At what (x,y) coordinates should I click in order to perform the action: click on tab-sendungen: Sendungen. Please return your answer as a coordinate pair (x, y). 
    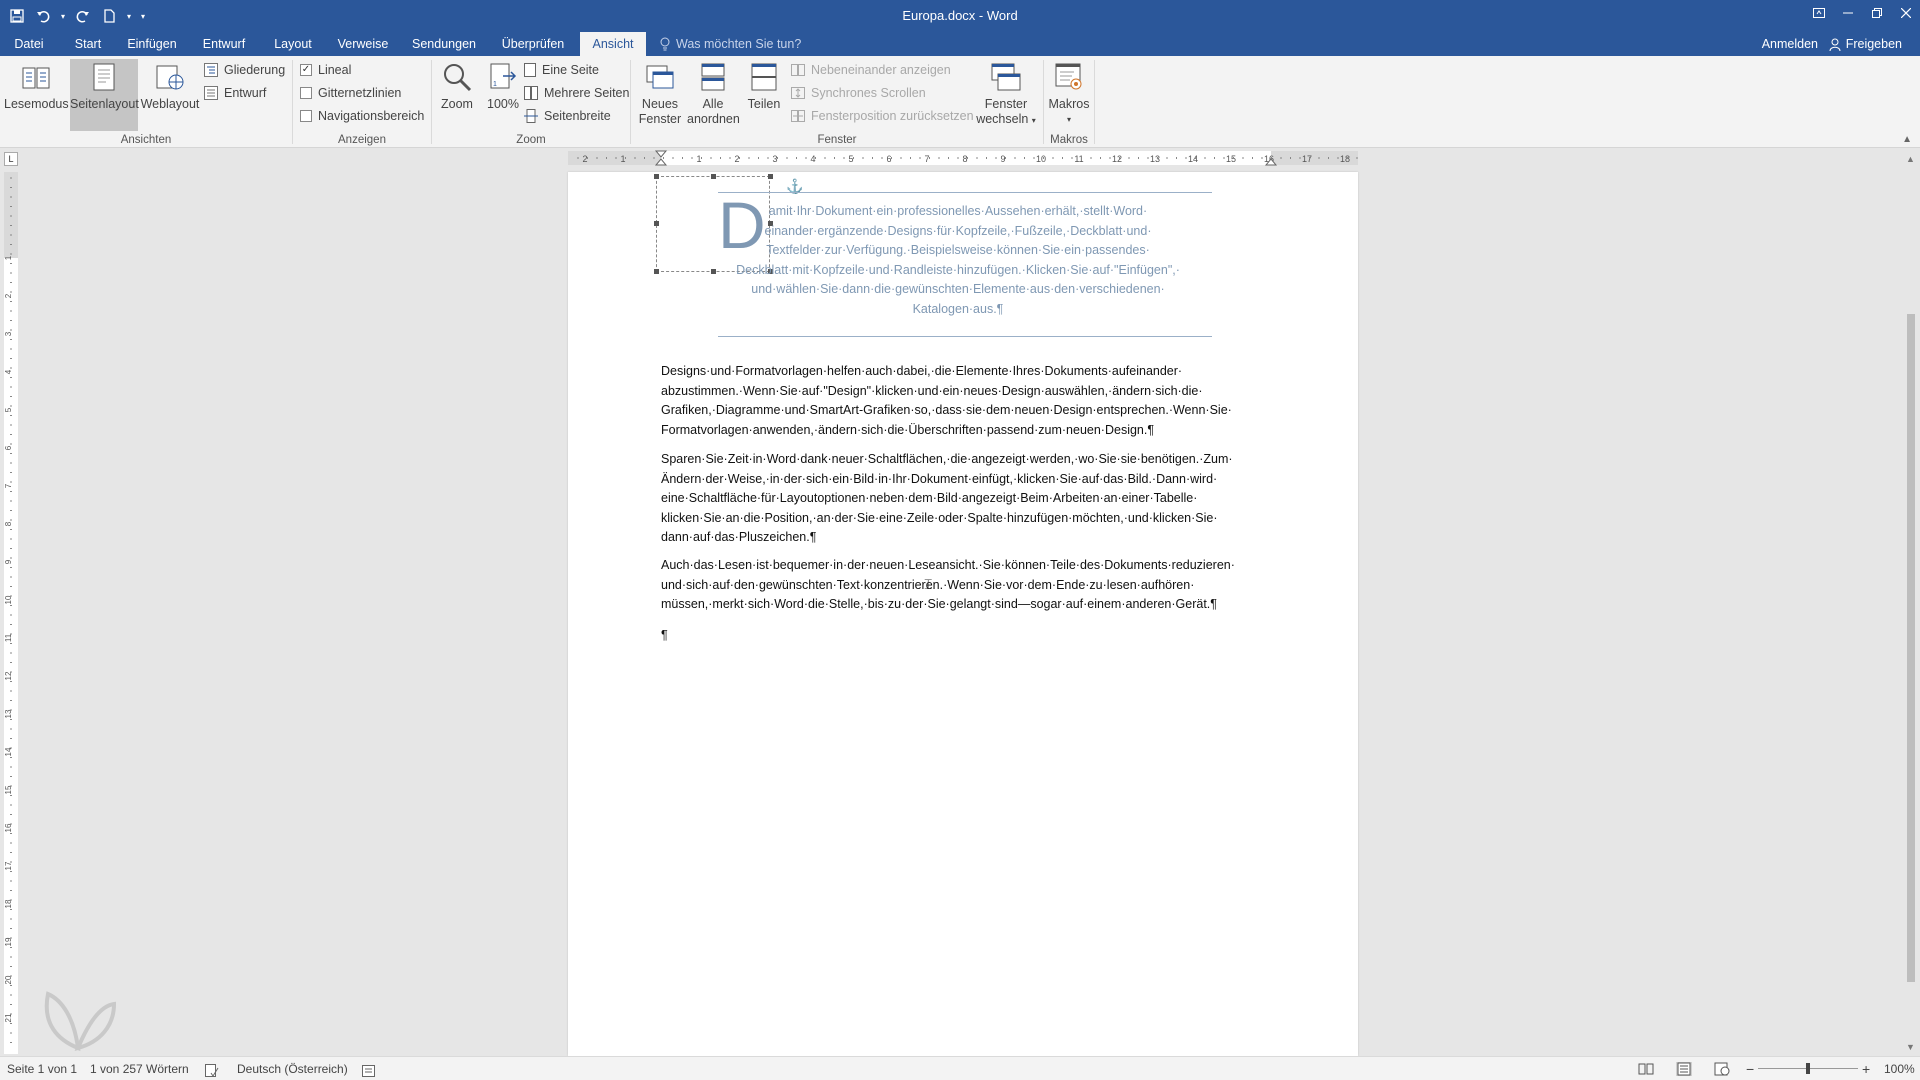
    Looking at the image, I should click on (444, 44).